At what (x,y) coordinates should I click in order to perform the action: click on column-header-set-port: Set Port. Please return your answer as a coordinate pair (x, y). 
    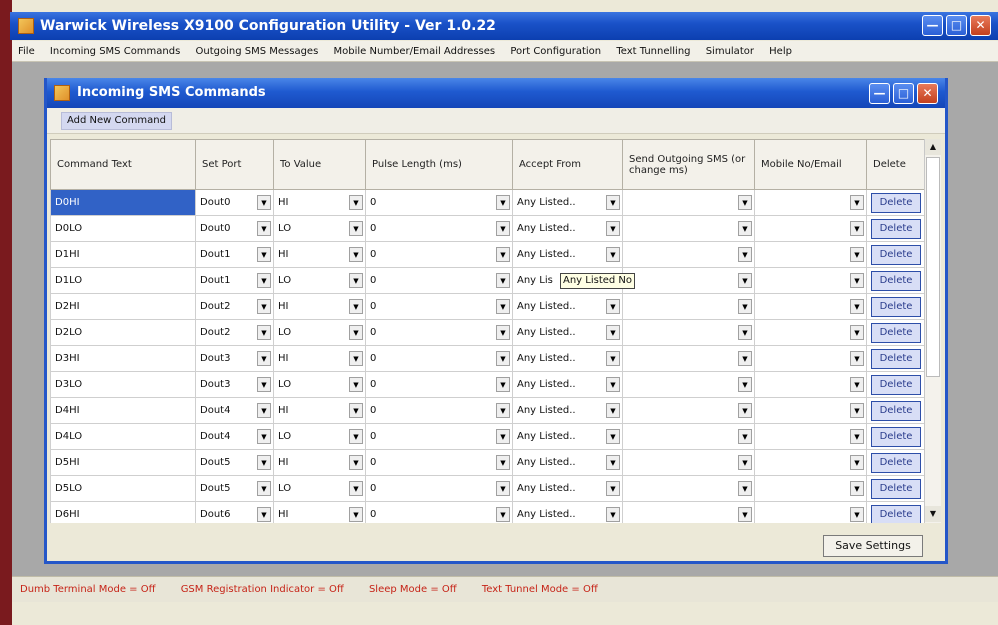
    Looking at the image, I should click on (234, 164).